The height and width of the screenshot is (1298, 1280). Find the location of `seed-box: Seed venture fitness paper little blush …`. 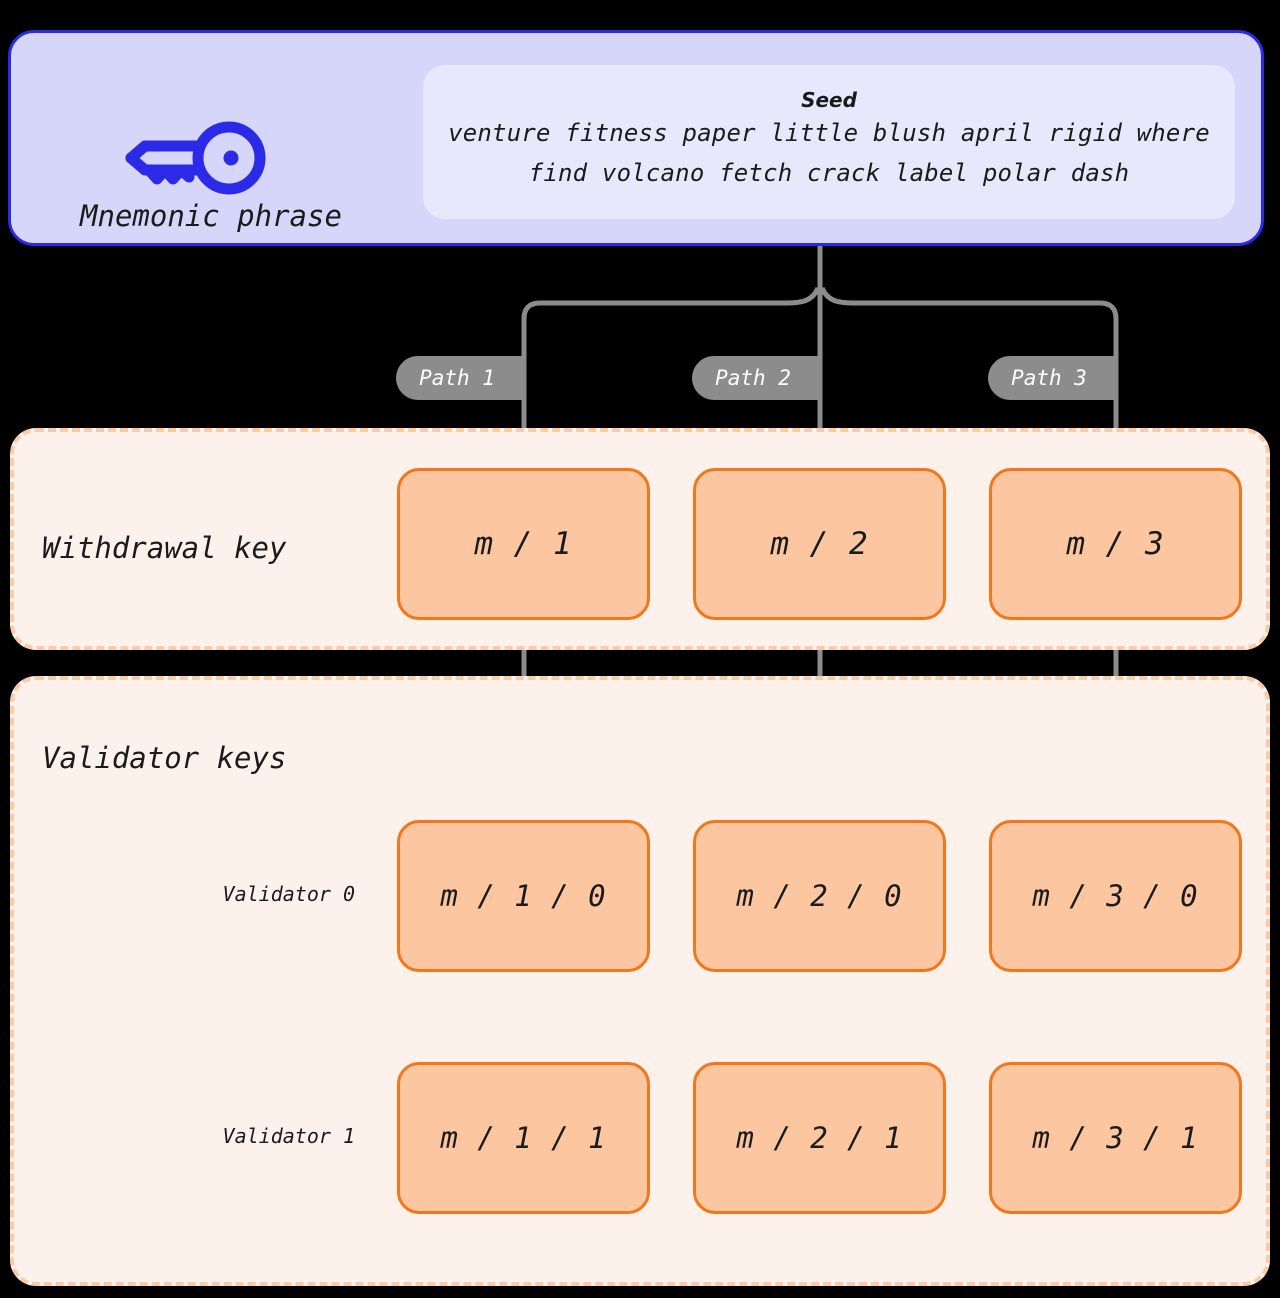

seed-box: Seed venture fitness paper little blush … is located at coordinates (829, 142).